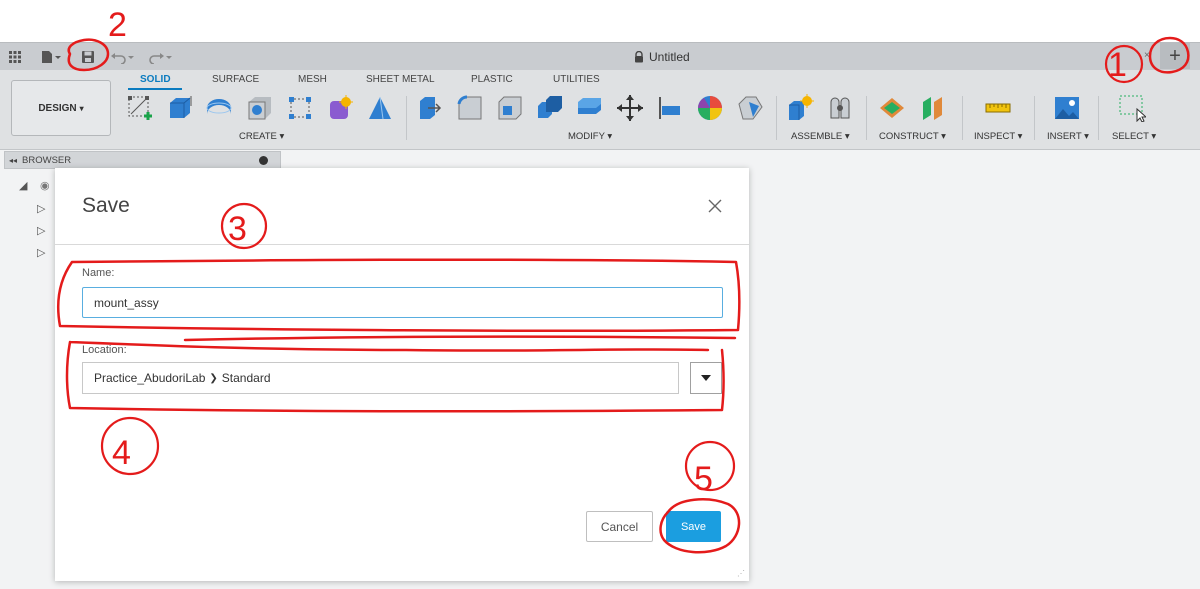 The image size is (1200, 589). I want to click on offset-plane-icon, so click(892, 108).